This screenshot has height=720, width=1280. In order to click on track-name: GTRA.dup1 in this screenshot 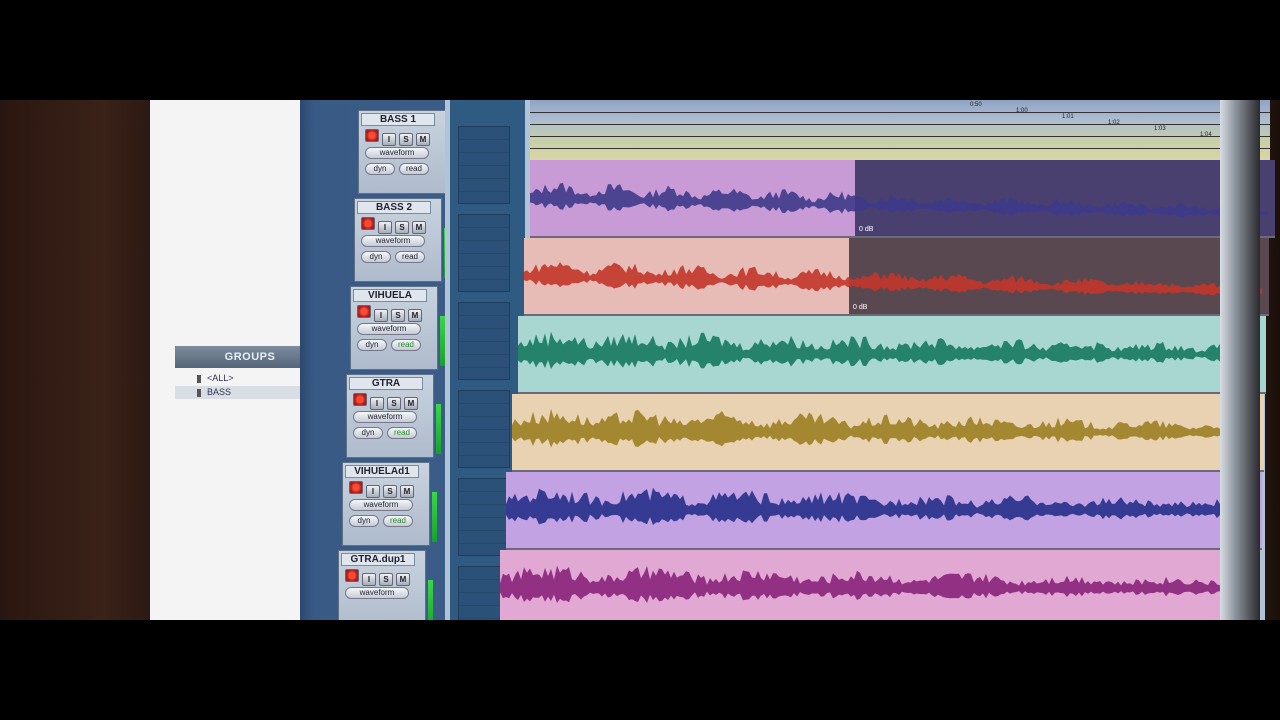, I will do `click(378, 559)`.